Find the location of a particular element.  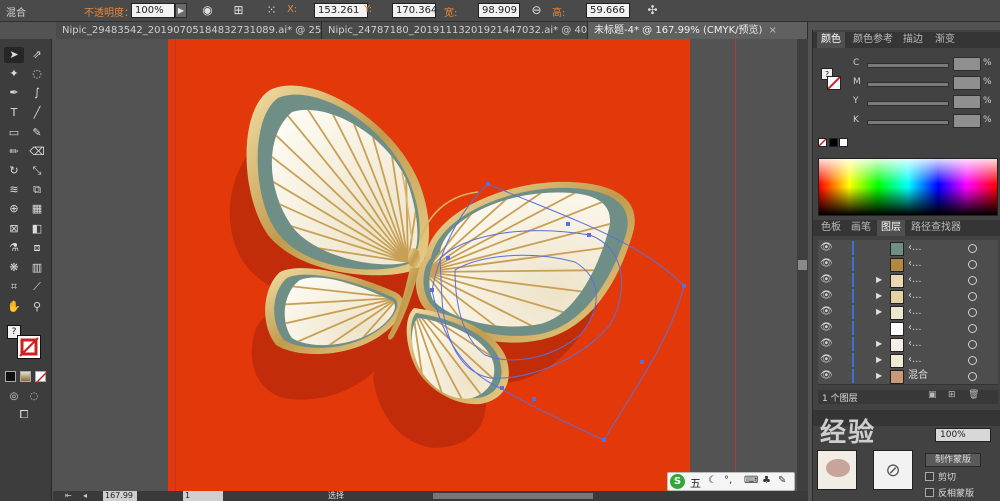

clip-checkbox is located at coordinates (929, 476).